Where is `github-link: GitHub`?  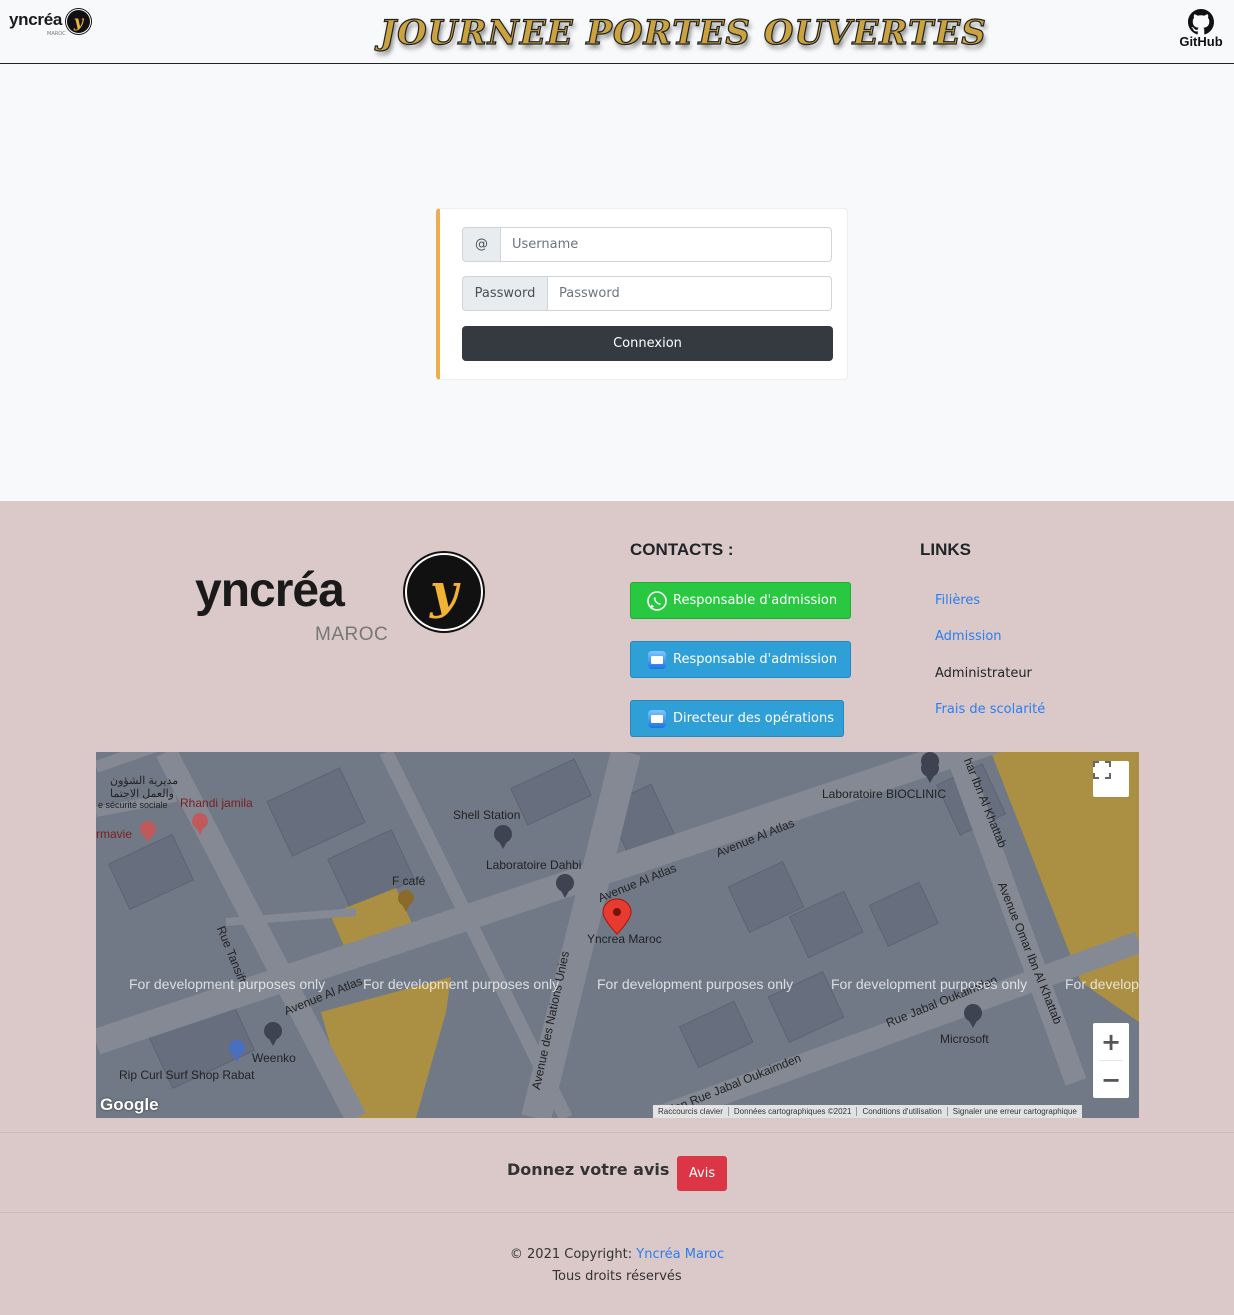 github-link: GitHub is located at coordinates (1201, 31).